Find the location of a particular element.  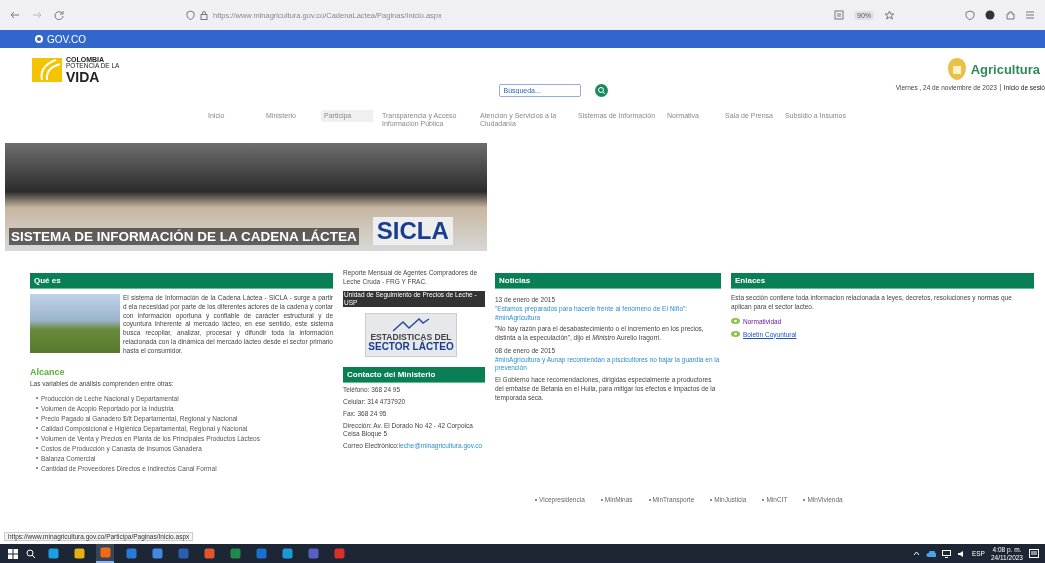

banner-text: SECTOR LÁCTEO is located at coordinates (411, 347).